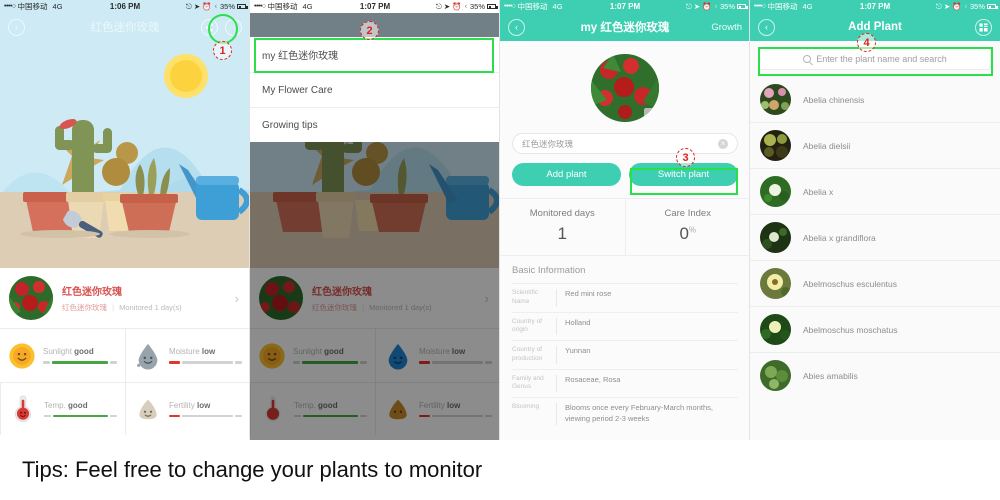 Image resolution: width=1000 pixels, height=500 pixels. What do you see at coordinates (375, 89) in the screenshot?
I see `menu-item-my-flower-care: My Flower Care` at bounding box center [375, 89].